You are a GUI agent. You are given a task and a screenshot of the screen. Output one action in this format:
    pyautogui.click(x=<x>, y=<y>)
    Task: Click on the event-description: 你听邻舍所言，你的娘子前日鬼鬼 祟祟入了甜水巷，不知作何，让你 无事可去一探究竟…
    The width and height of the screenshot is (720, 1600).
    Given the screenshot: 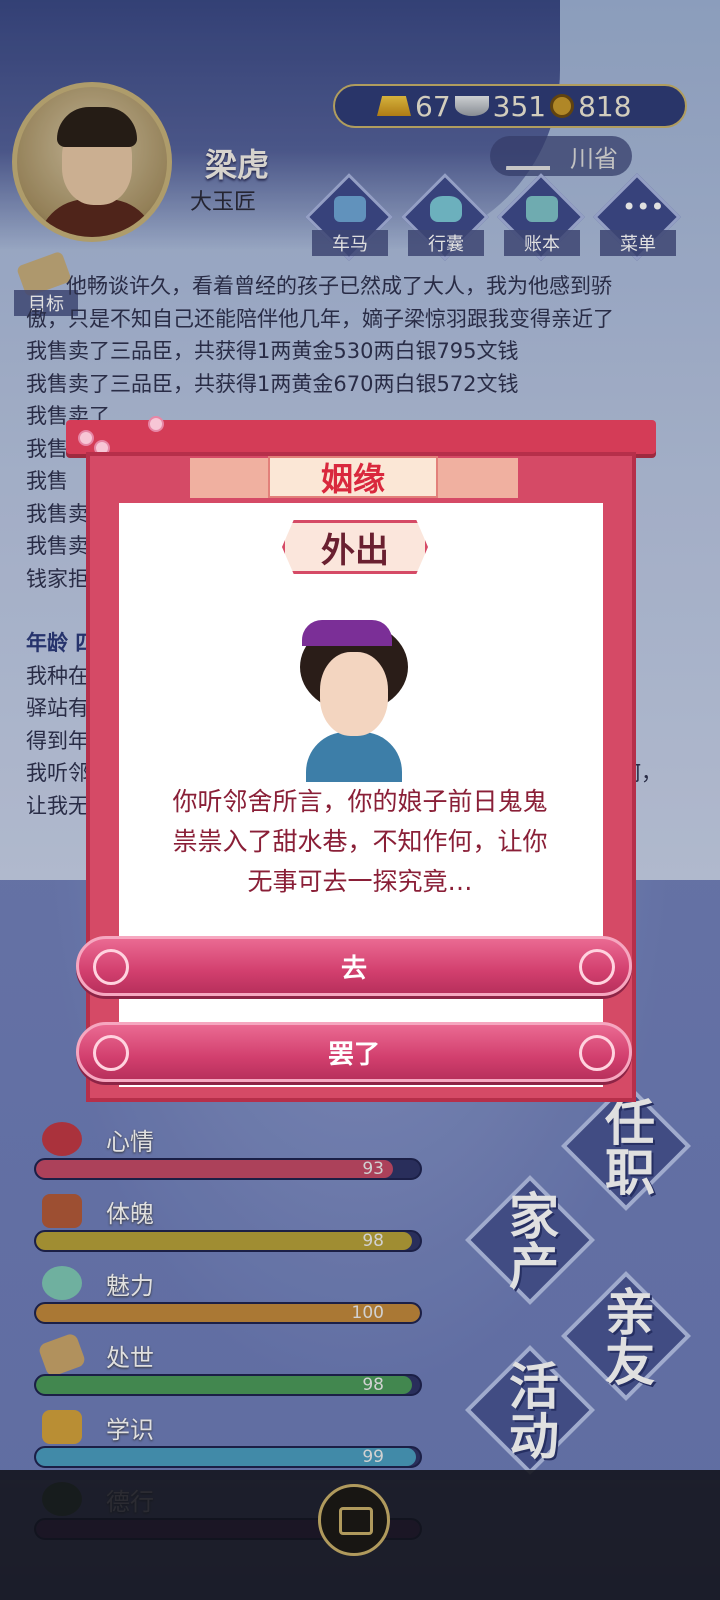 What is the action you would take?
    pyautogui.click(x=360, y=842)
    